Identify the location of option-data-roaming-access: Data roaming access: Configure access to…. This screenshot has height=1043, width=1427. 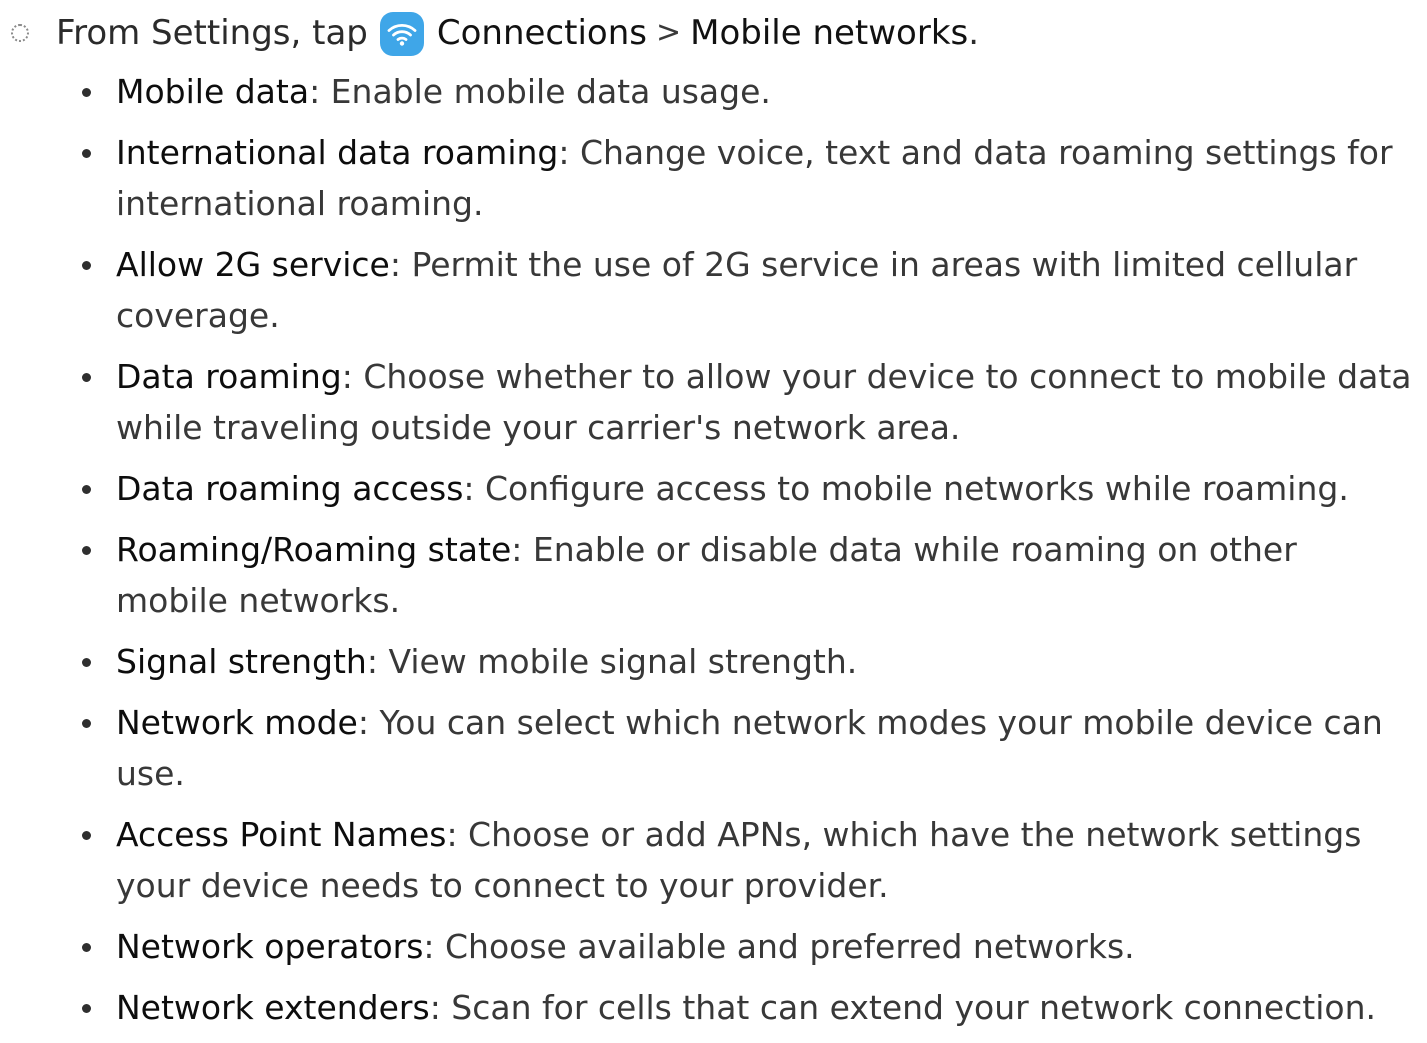
(713, 488).